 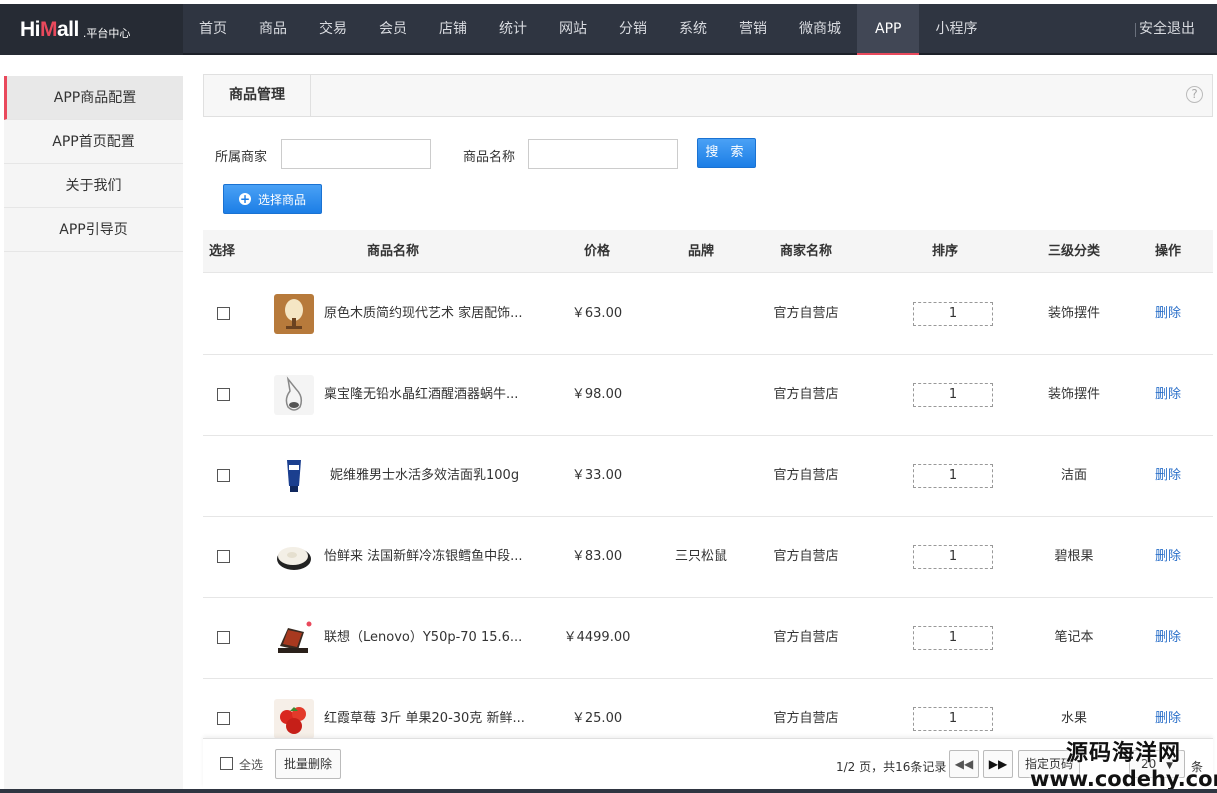 What do you see at coordinates (1194, 94) in the screenshot?
I see `help-icon: ?` at bounding box center [1194, 94].